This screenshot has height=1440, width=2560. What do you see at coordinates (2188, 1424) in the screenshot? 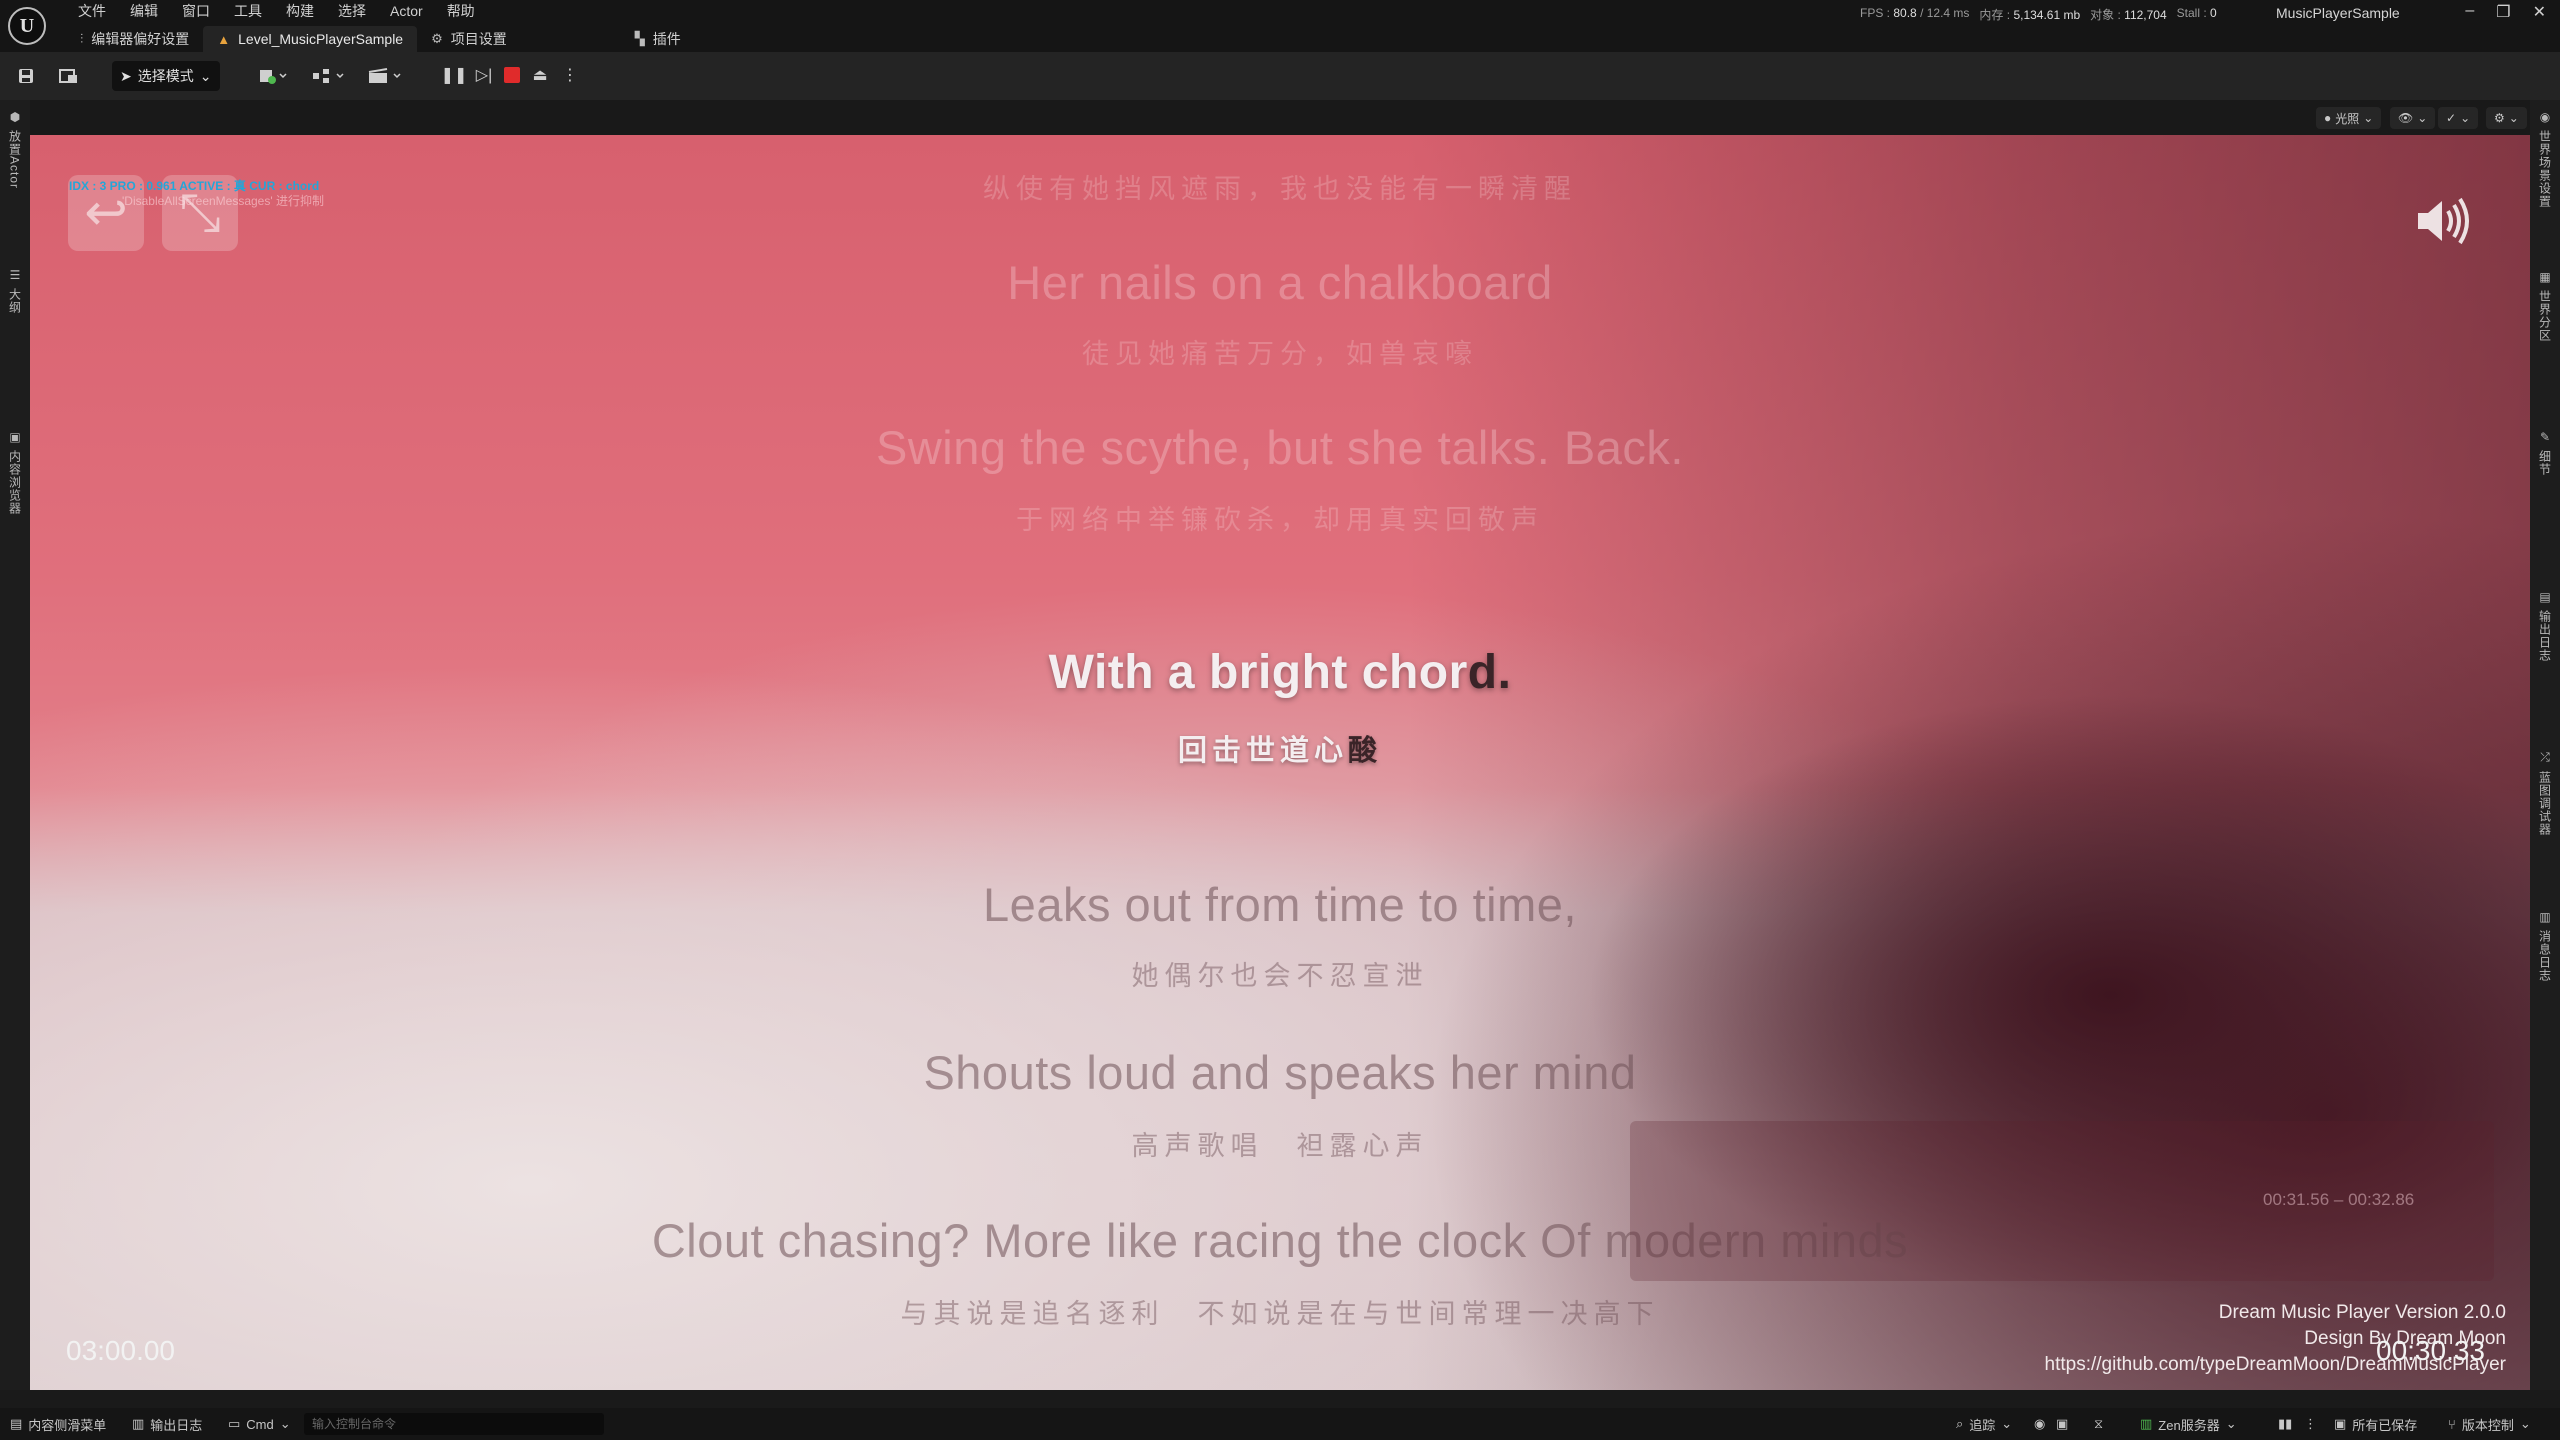
I see `zen-server-button: ▥ Zen服务器 ⌄` at bounding box center [2188, 1424].